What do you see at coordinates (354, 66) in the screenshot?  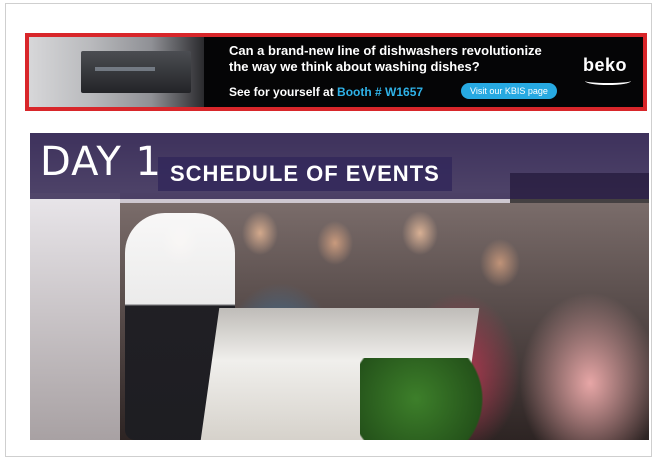 I see `banner-headline-line-2: the way we think about washing dishes?` at bounding box center [354, 66].